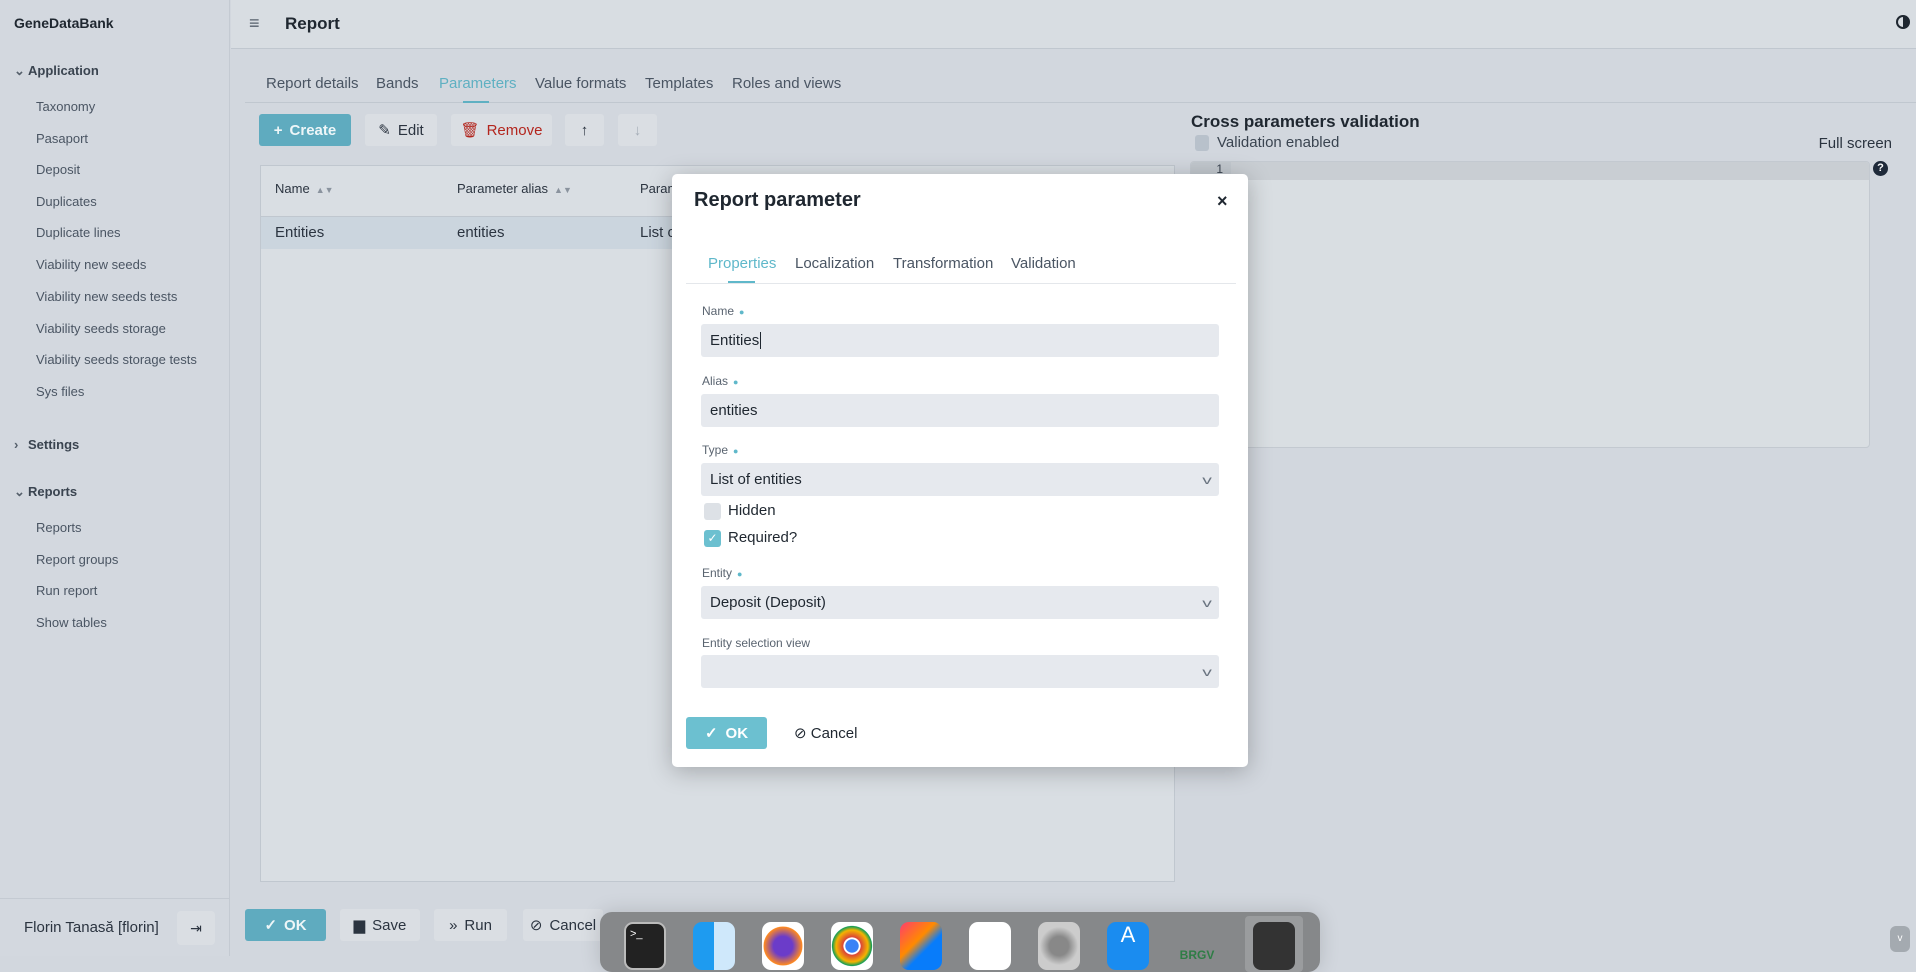 The width and height of the screenshot is (1916, 972). What do you see at coordinates (1274, 944) in the screenshot?
I see `screenshot-icon` at bounding box center [1274, 944].